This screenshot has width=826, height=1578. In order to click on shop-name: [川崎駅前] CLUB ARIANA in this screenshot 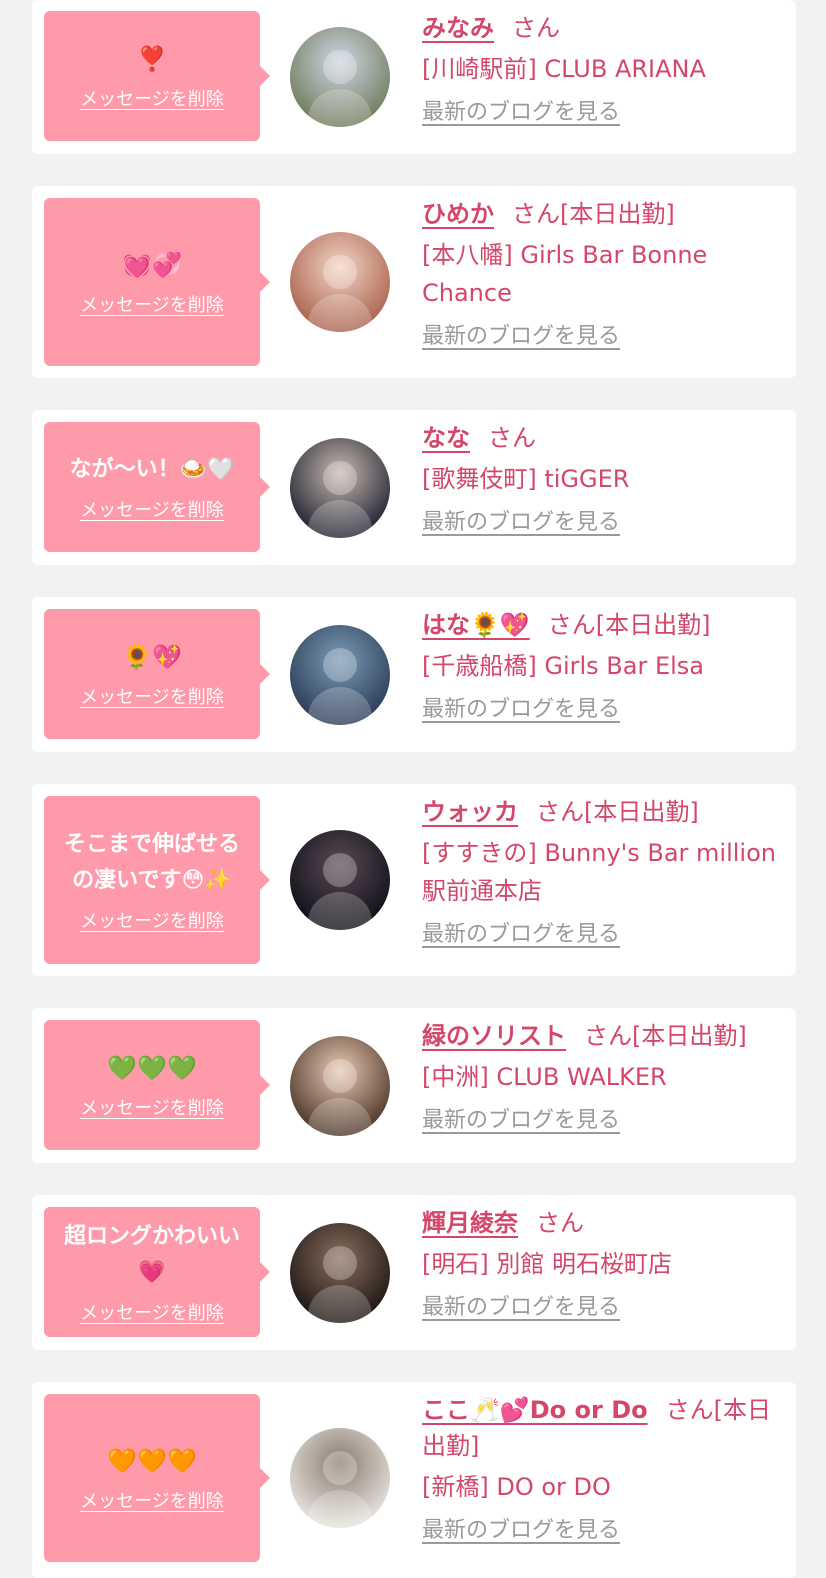, I will do `click(564, 69)`.